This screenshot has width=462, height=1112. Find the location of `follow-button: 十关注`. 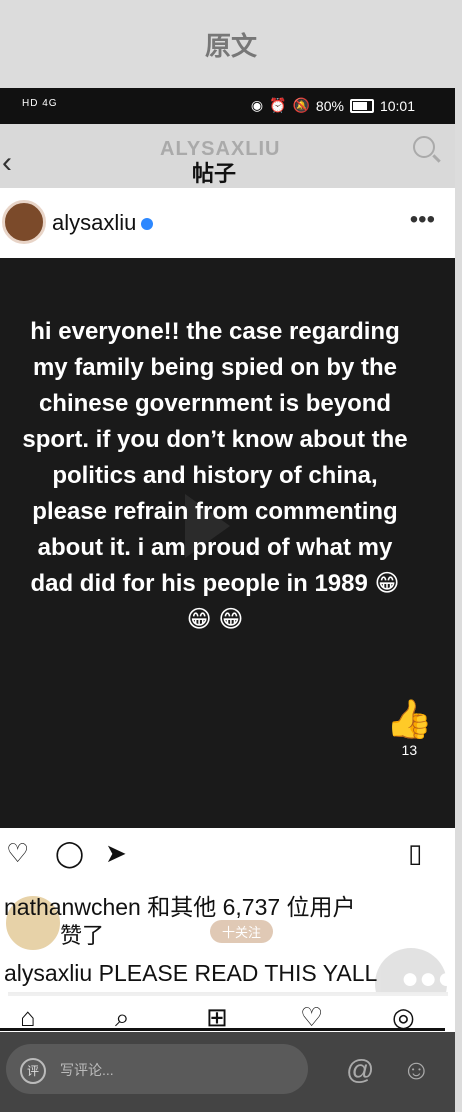

follow-button: 十关注 is located at coordinates (242, 931).